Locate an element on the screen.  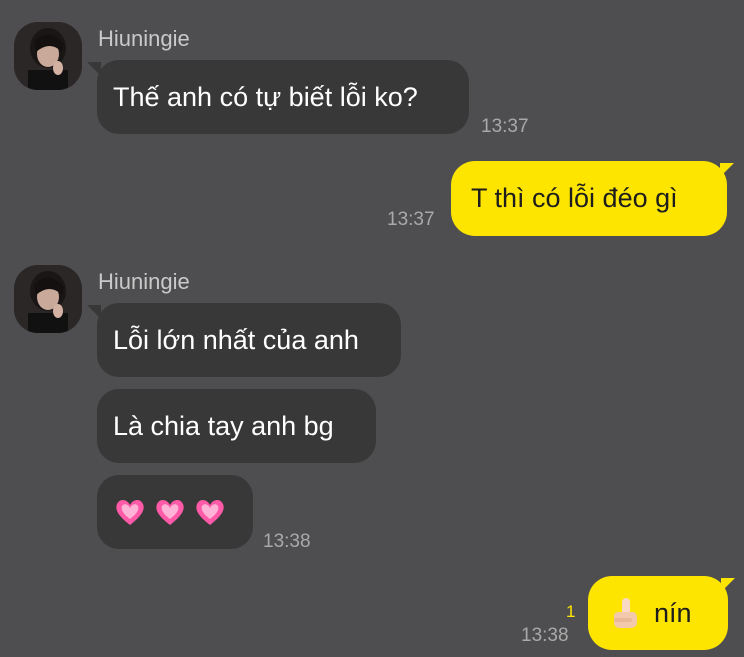
message-text: nín is located at coordinates (673, 612).